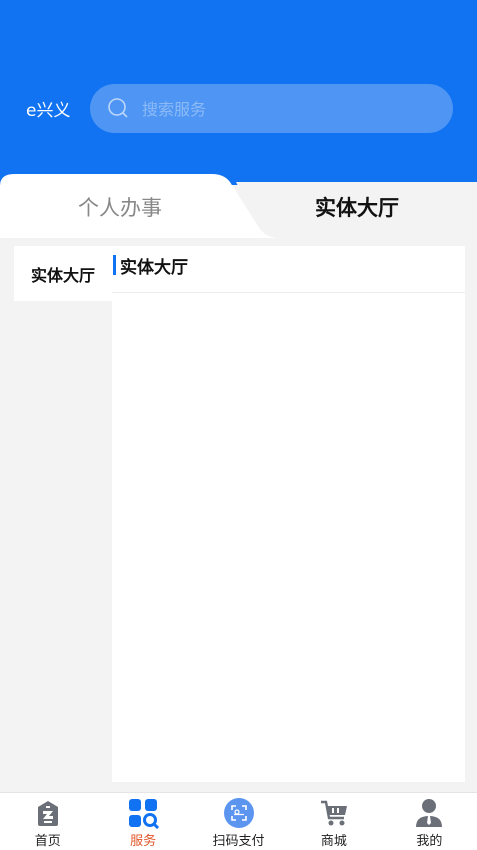  I want to click on nav-item-profile: 我的, so click(429, 821).